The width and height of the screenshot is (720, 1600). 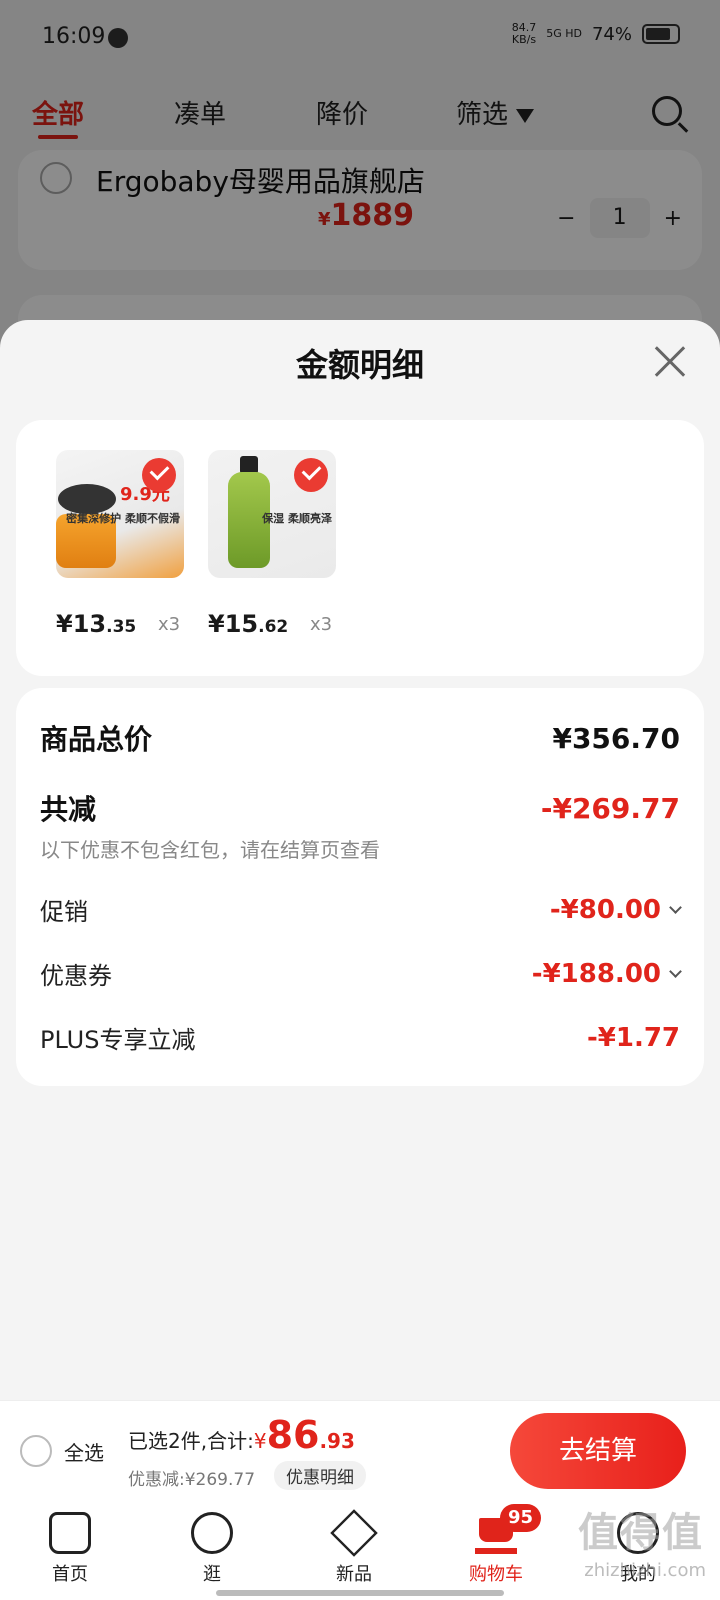 What do you see at coordinates (36, 1451) in the screenshot?
I see `select-all-radio` at bounding box center [36, 1451].